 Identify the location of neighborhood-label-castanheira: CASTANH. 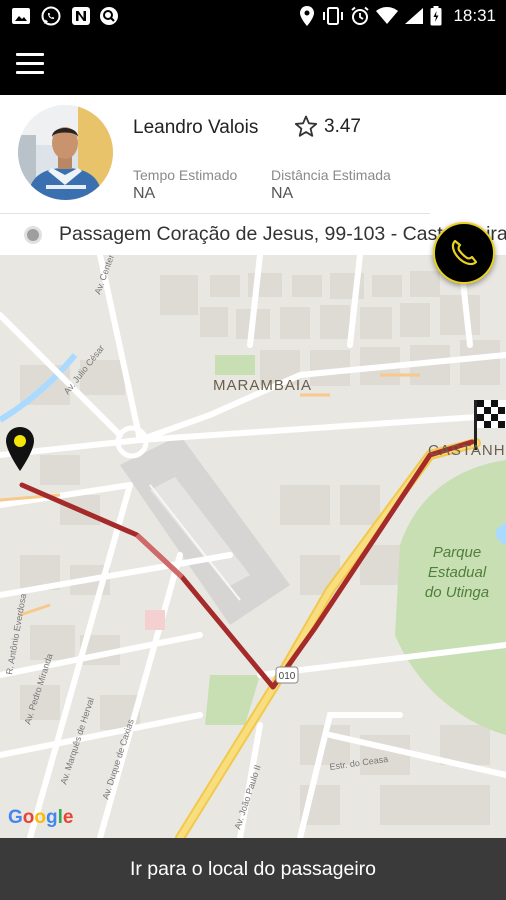
(467, 450).